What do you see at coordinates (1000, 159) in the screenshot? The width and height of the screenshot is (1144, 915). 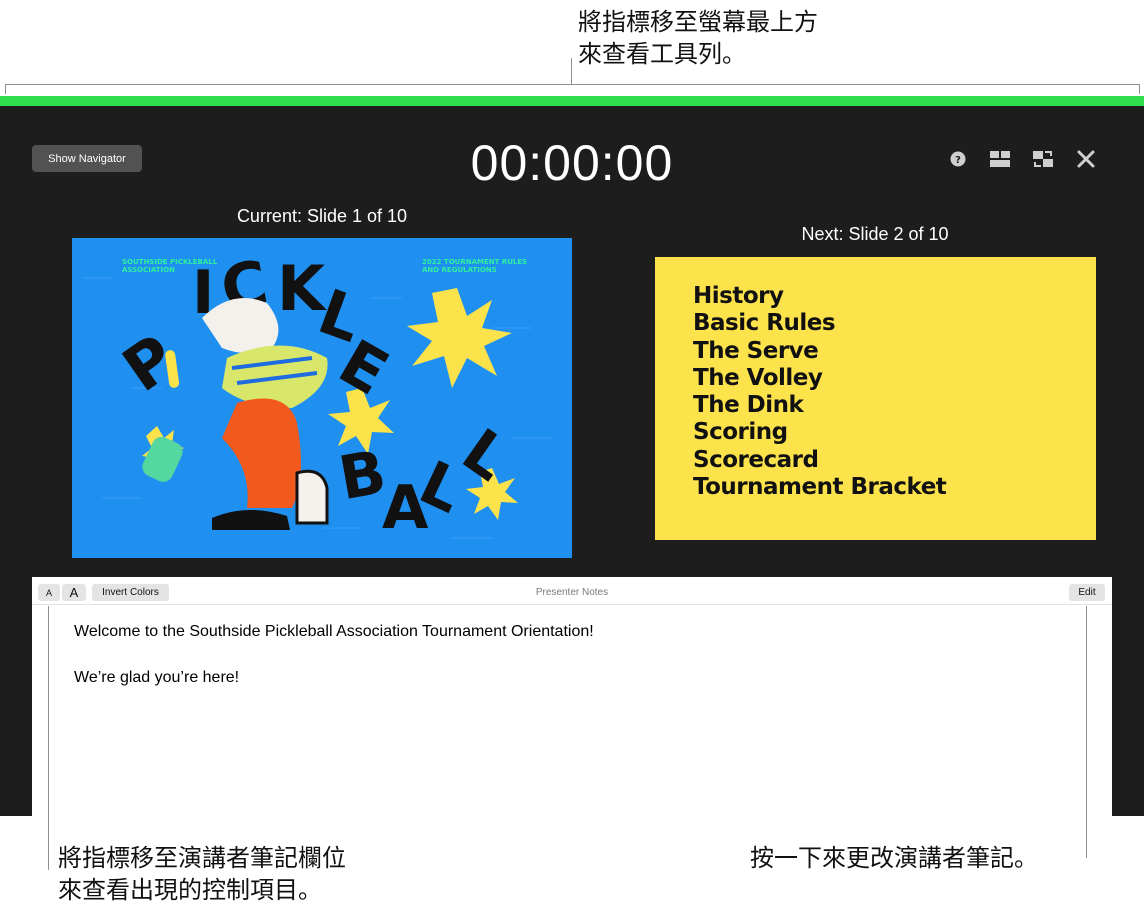 I see `layout-icon` at bounding box center [1000, 159].